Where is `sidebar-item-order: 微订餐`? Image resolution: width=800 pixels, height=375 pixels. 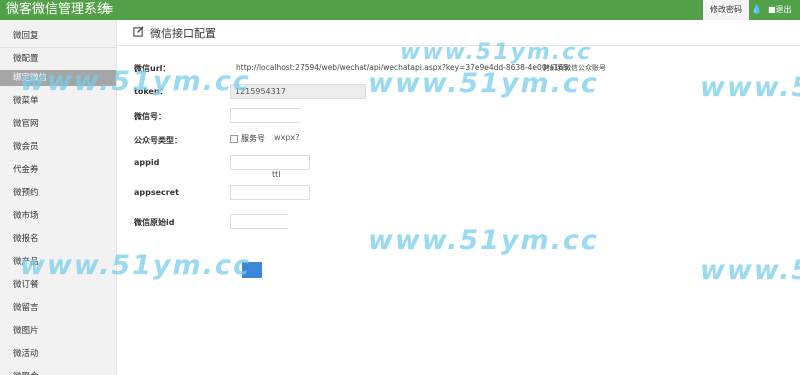
sidebar-item-order: 微订餐 is located at coordinates (58, 285).